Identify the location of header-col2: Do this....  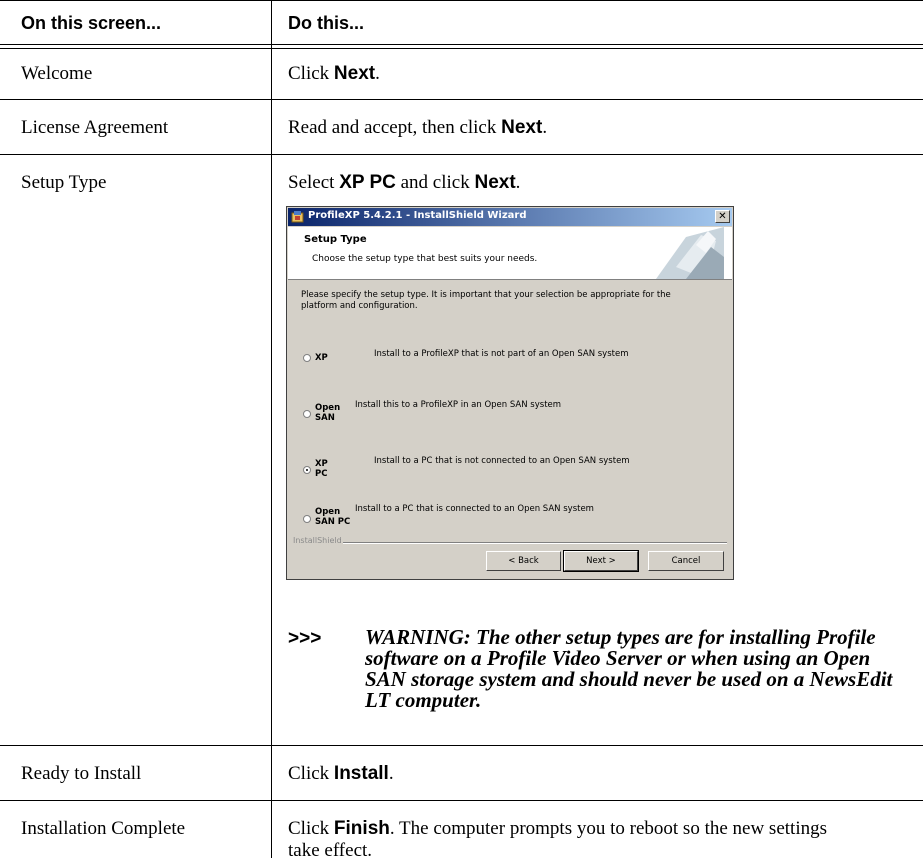
(326, 23).